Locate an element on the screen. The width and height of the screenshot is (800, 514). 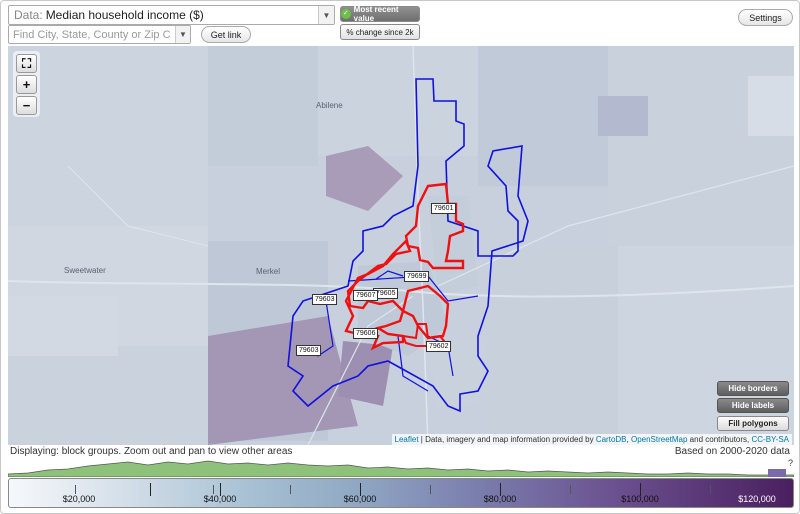
most-recent-value-button: ✓ Most recent value is located at coordinates (380, 14).